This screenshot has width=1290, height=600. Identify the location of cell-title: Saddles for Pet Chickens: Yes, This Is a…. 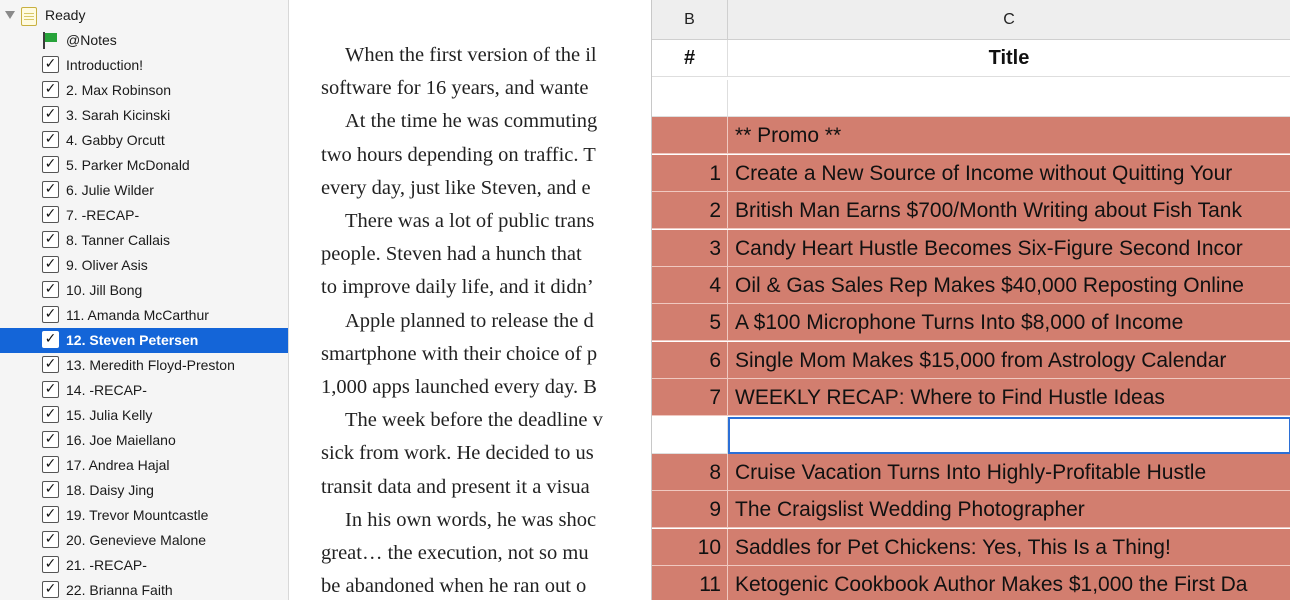
(1009, 547).